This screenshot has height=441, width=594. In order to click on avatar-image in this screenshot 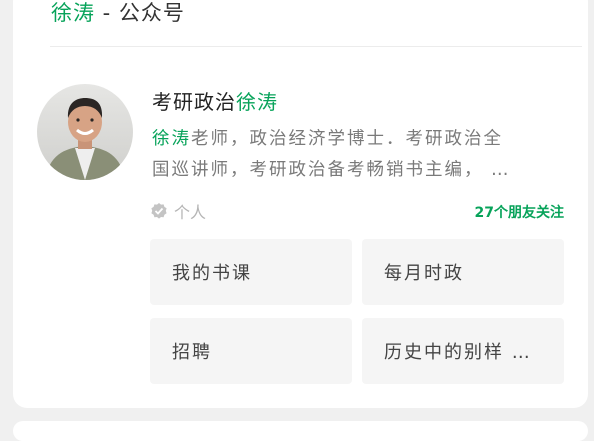, I will do `click(85, 132)`.